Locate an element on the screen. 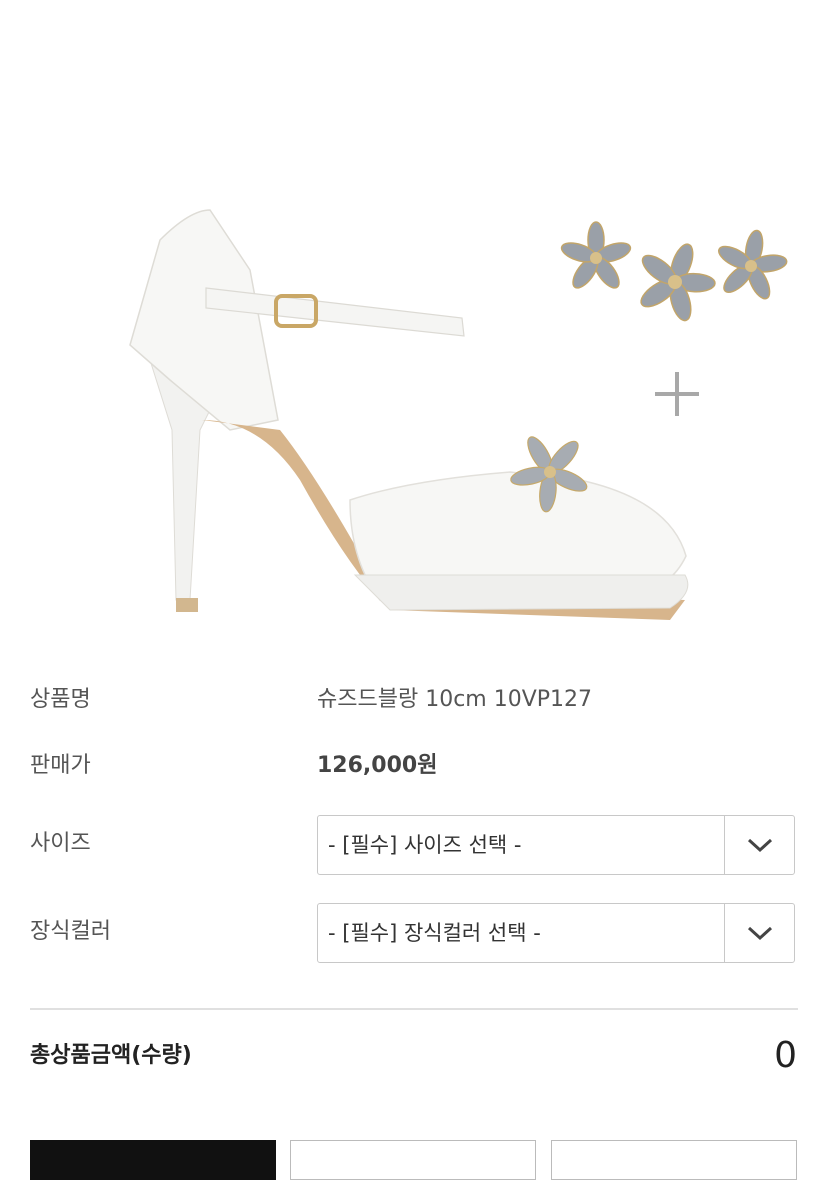  product-name-value: 슈즈드블랑 10cm 10VP127 is located at coordinates (455, 699).